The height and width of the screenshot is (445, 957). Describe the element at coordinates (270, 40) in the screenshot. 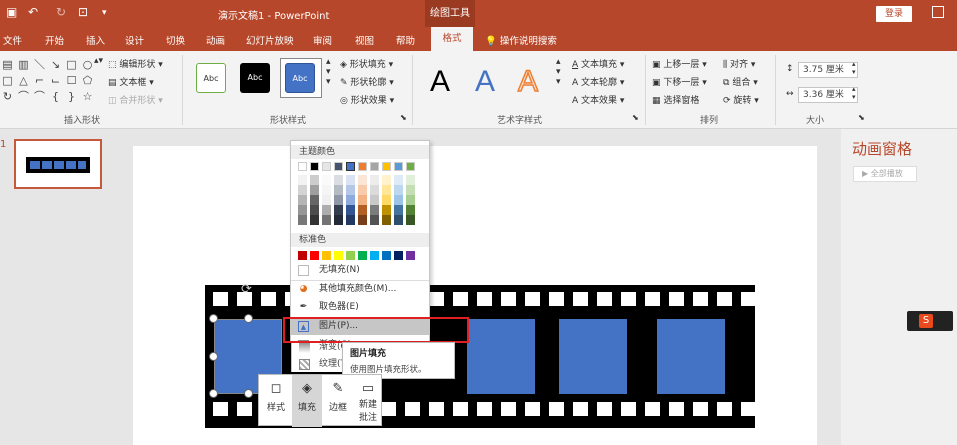

I see `tab-slideshow: 幻灯片放映` at that location.